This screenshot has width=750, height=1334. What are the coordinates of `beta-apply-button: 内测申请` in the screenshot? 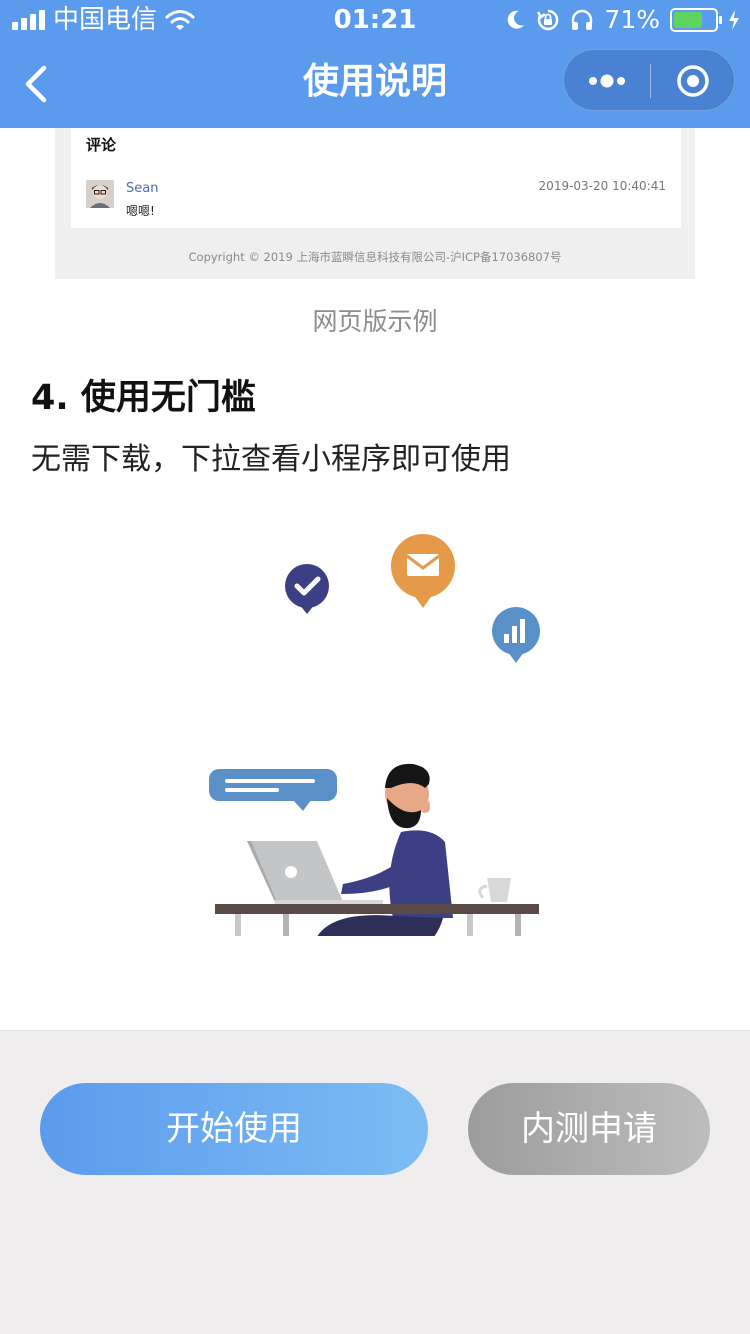 It's located at (589, 1129).